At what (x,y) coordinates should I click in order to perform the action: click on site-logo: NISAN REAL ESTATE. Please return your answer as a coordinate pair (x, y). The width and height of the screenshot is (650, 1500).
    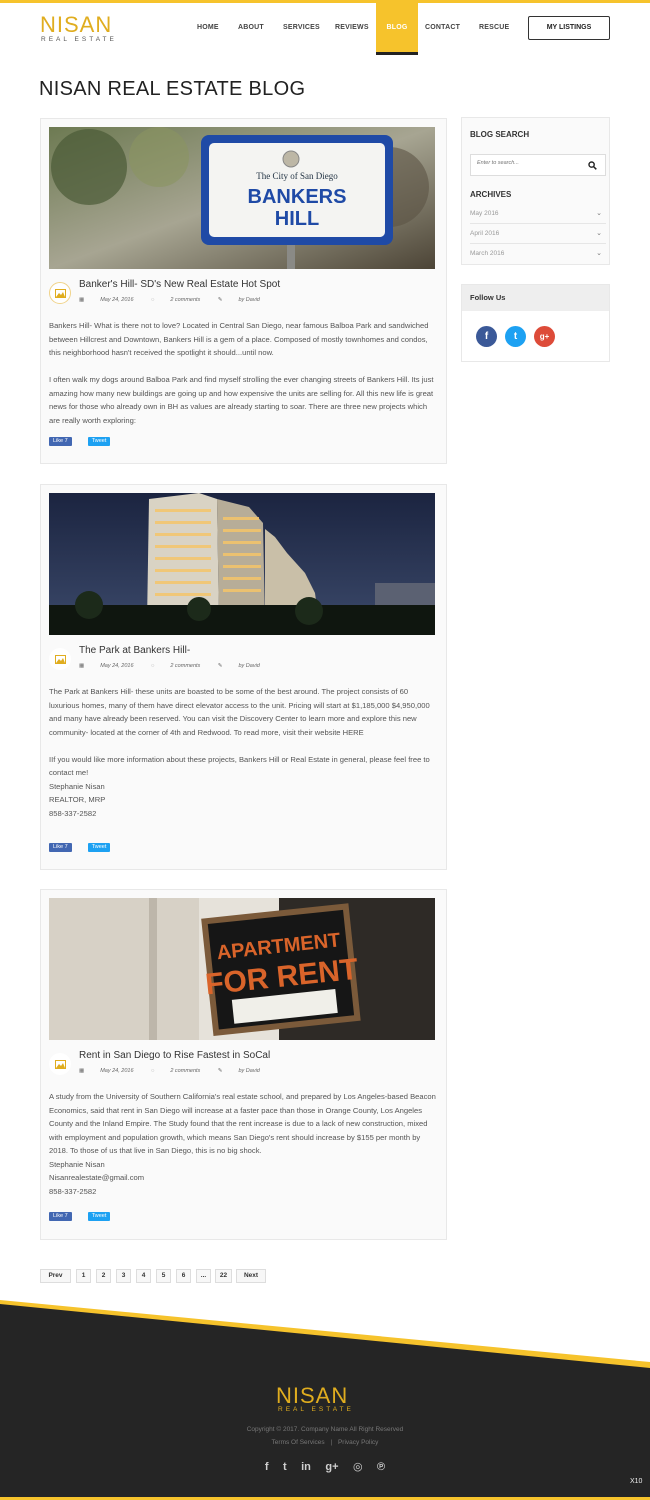
    Looking at the image, I should click on (90, 28).